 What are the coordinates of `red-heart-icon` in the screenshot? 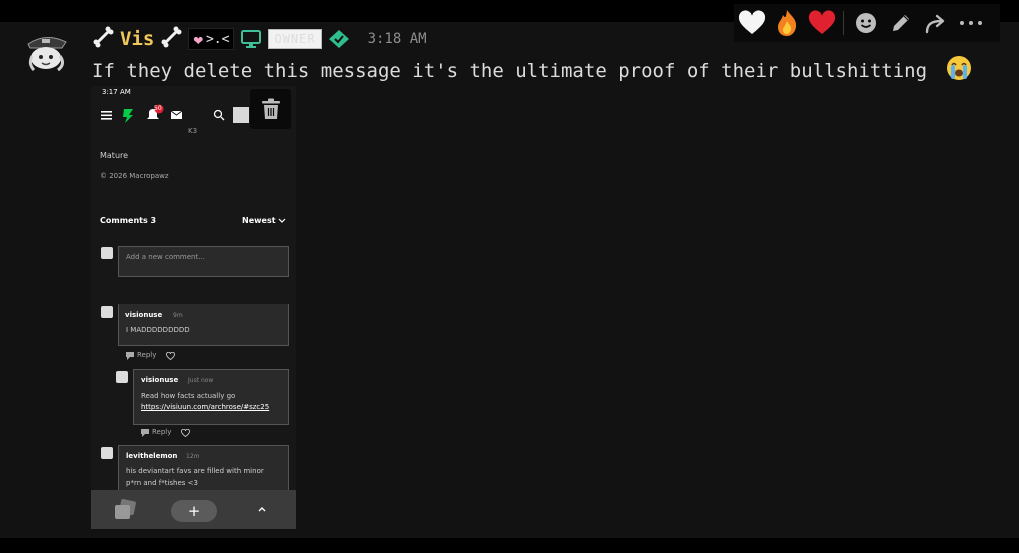 It's located at (821, 22).